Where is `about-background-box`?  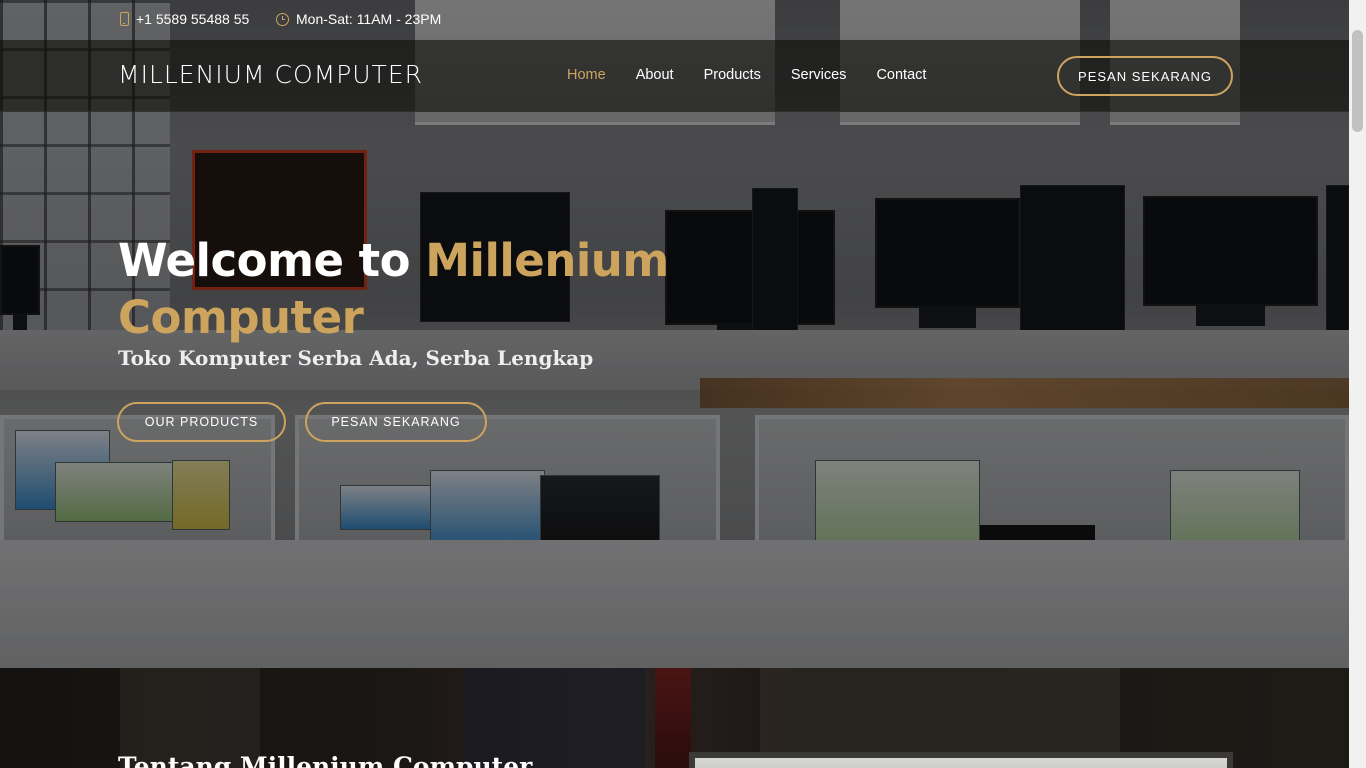
about-background-box is located at coordinates (673, 718).